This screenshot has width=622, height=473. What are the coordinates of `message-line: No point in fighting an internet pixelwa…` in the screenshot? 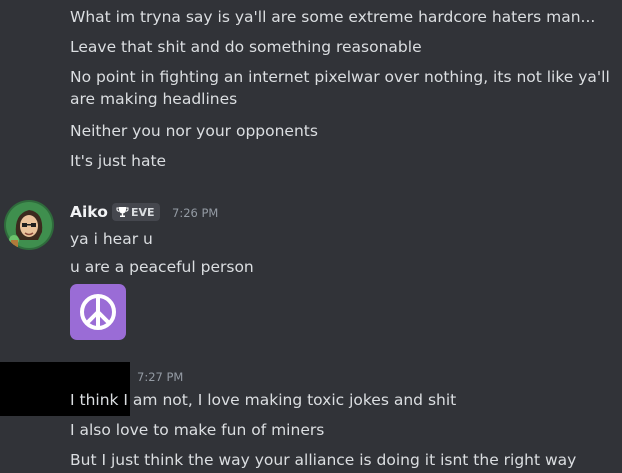 It's located at (340, 88).